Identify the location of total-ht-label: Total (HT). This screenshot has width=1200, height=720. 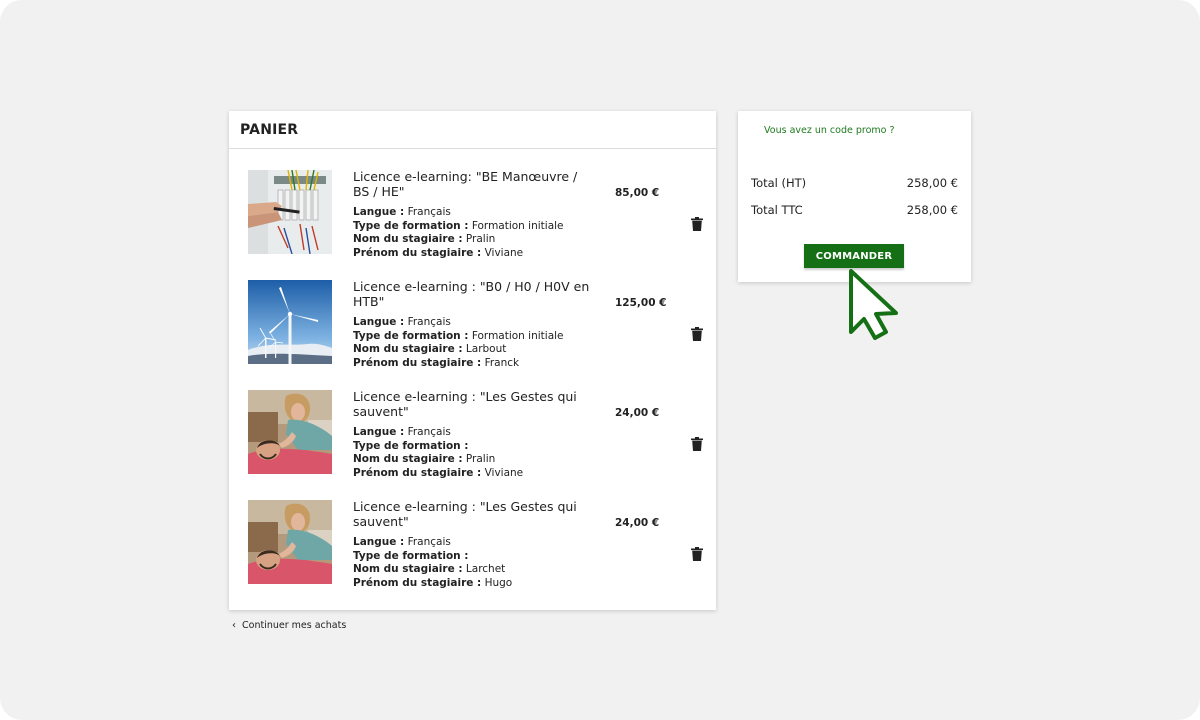
(779, 183).